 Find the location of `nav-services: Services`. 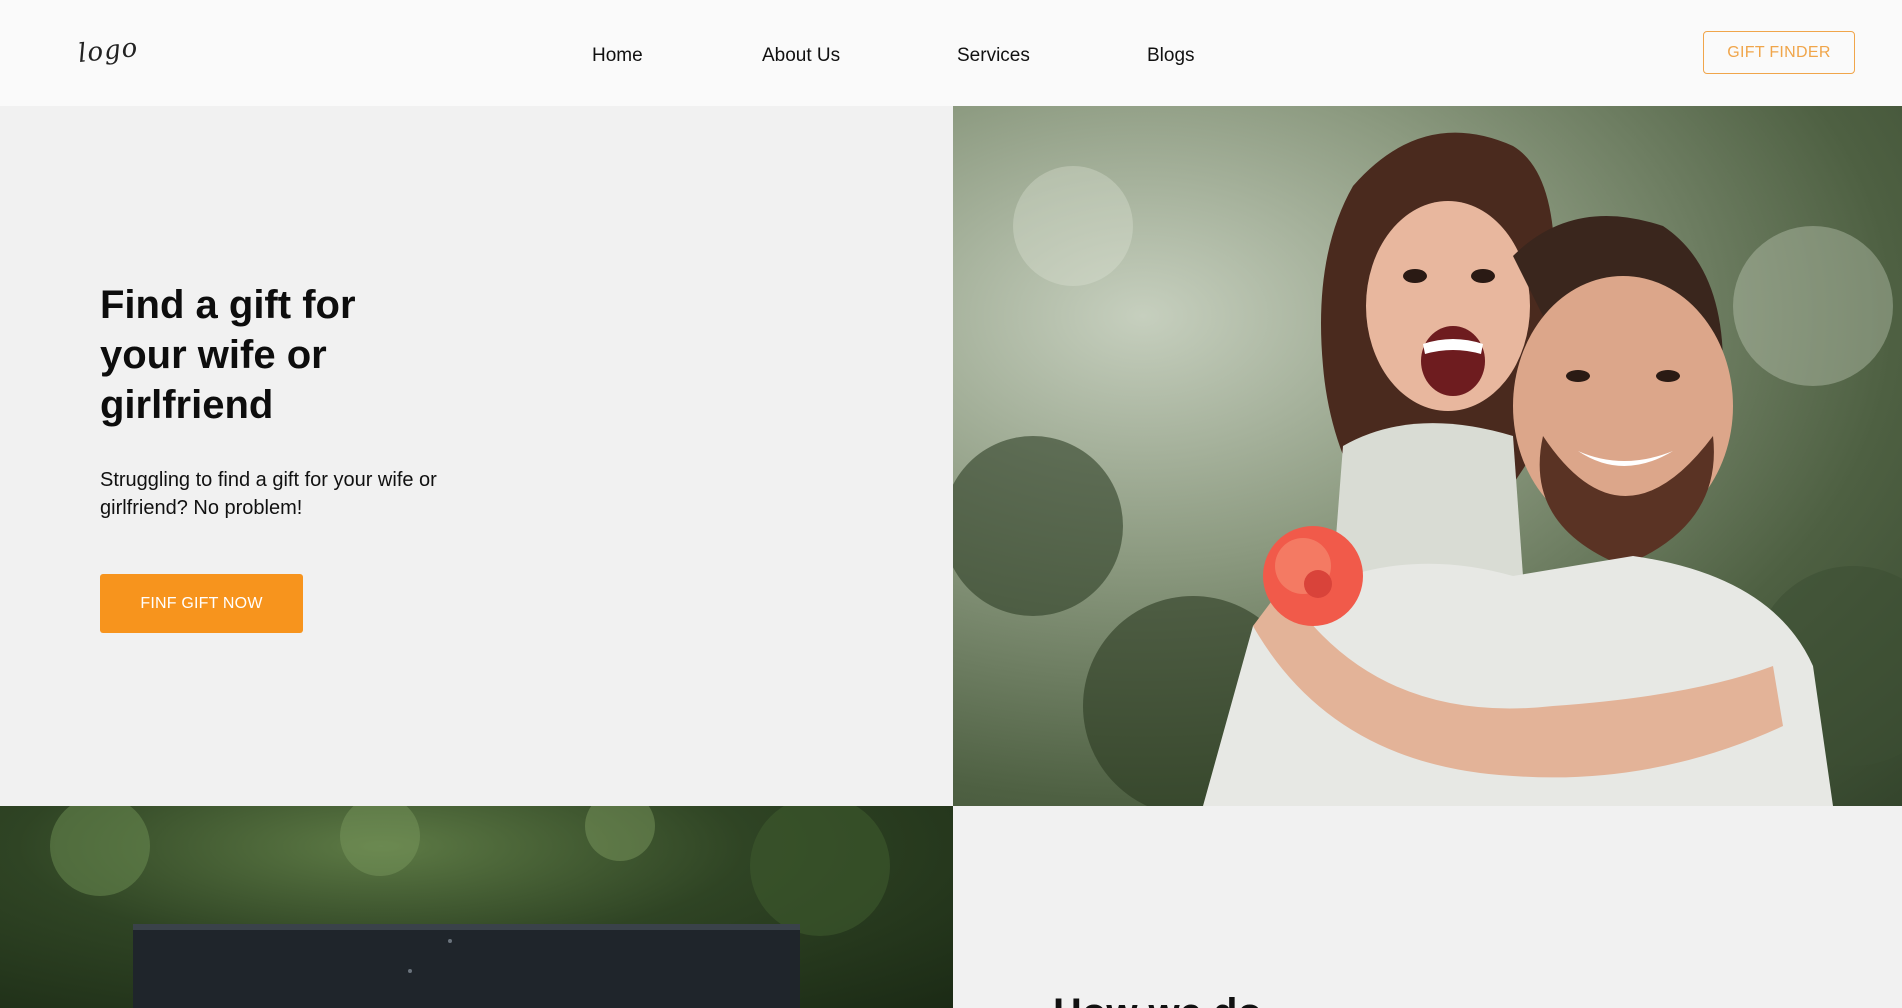

nav-services: Services is located at coordinates (993, 56).